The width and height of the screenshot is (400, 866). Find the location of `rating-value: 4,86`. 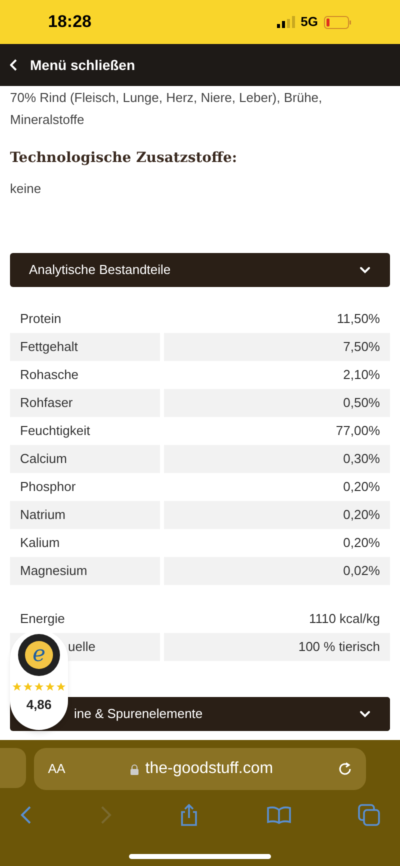

rating-value: 4,86 is located at coordinates (39, 705).